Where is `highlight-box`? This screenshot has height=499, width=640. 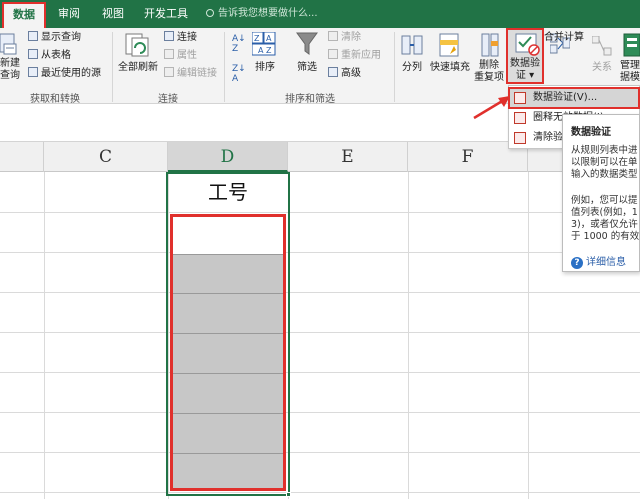
highlight-box is located at coordinates (228, 352).